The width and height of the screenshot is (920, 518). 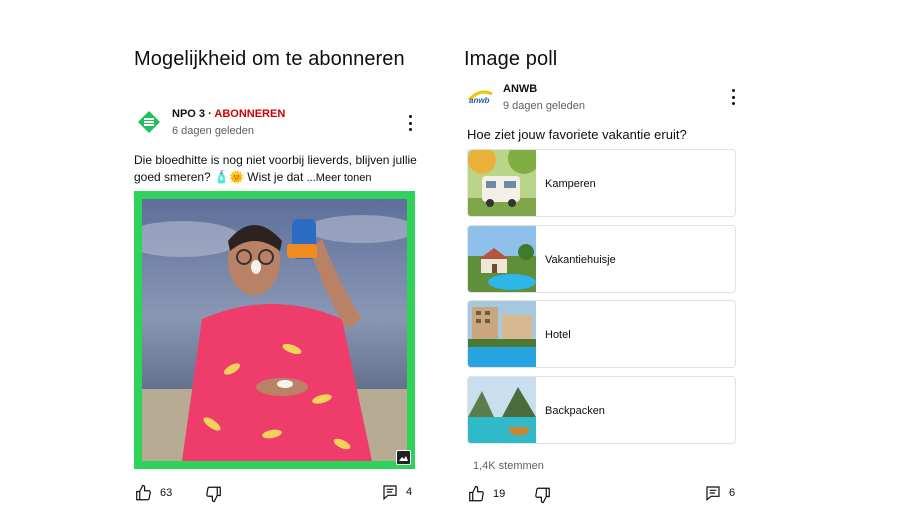 What do you see at coordinates (188, 114) in the screenshot?
I see `channel-name: NPO 3` at bounding box center [188, 114].